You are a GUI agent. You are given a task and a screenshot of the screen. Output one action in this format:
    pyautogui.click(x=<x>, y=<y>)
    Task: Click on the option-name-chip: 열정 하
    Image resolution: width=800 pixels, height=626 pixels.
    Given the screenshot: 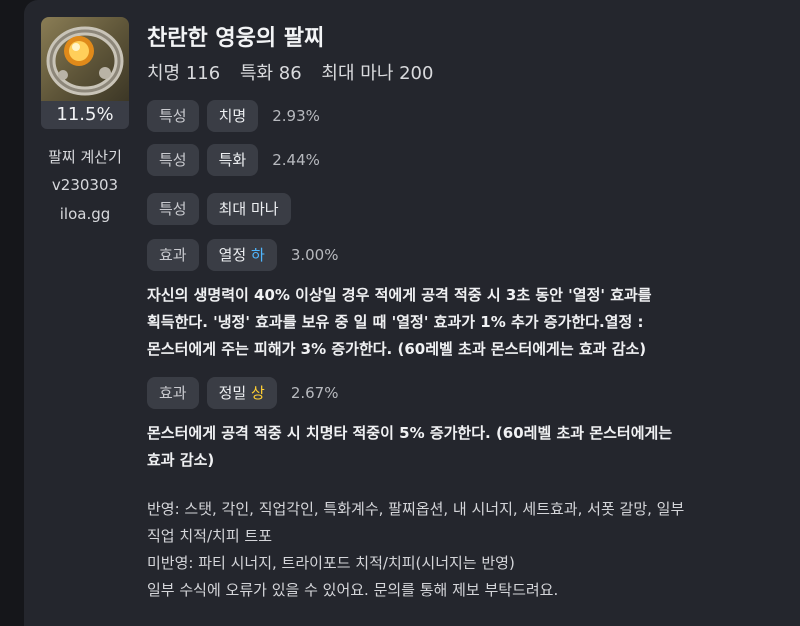 What is the action you would take?
    pyautogui.click(x=241, y=255)
    